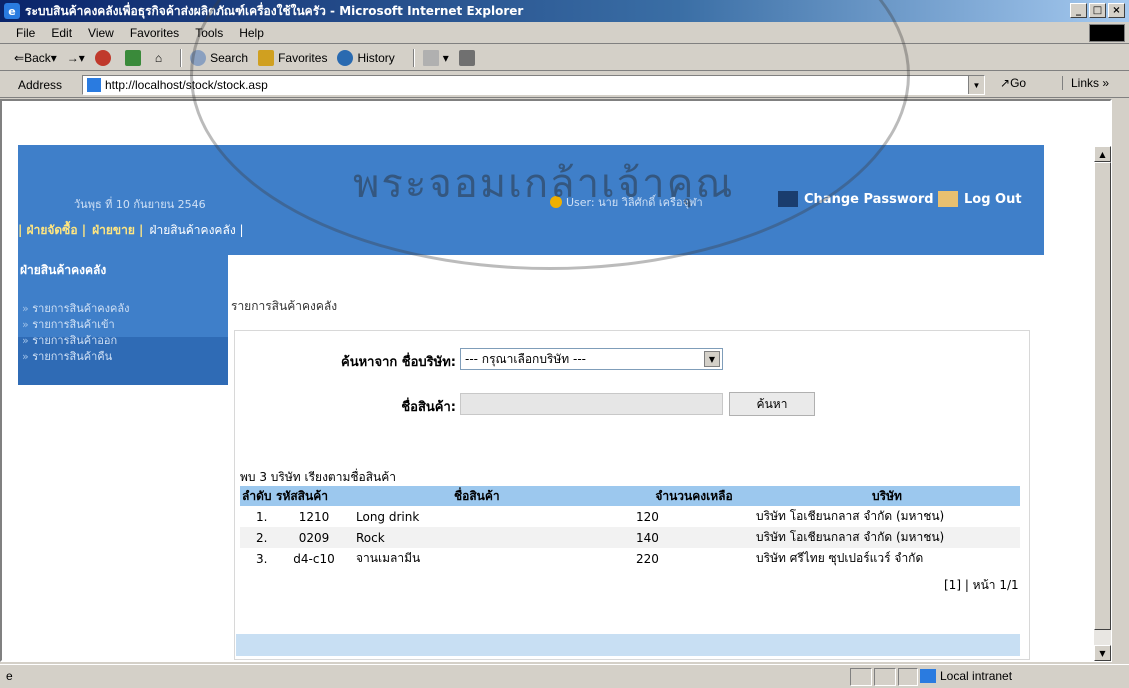  I want to click on cell-code: d4-c10, so click(314, 558).